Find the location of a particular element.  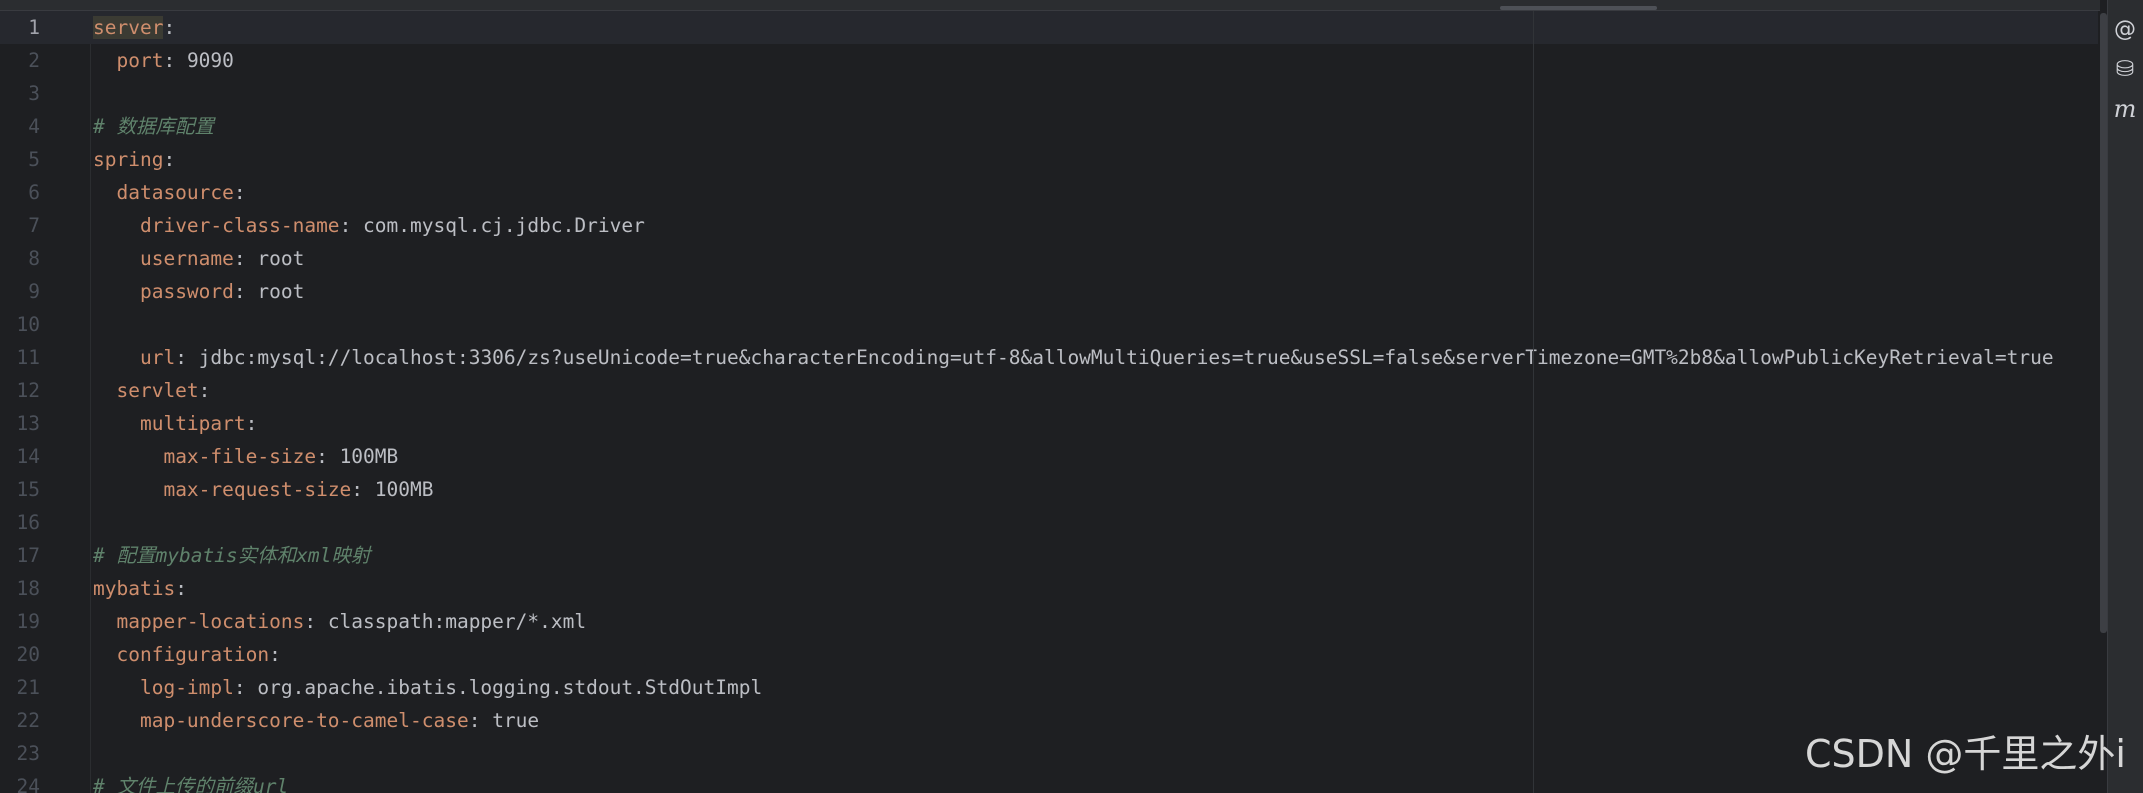

code-token: port is located at coordinates (140, 60).